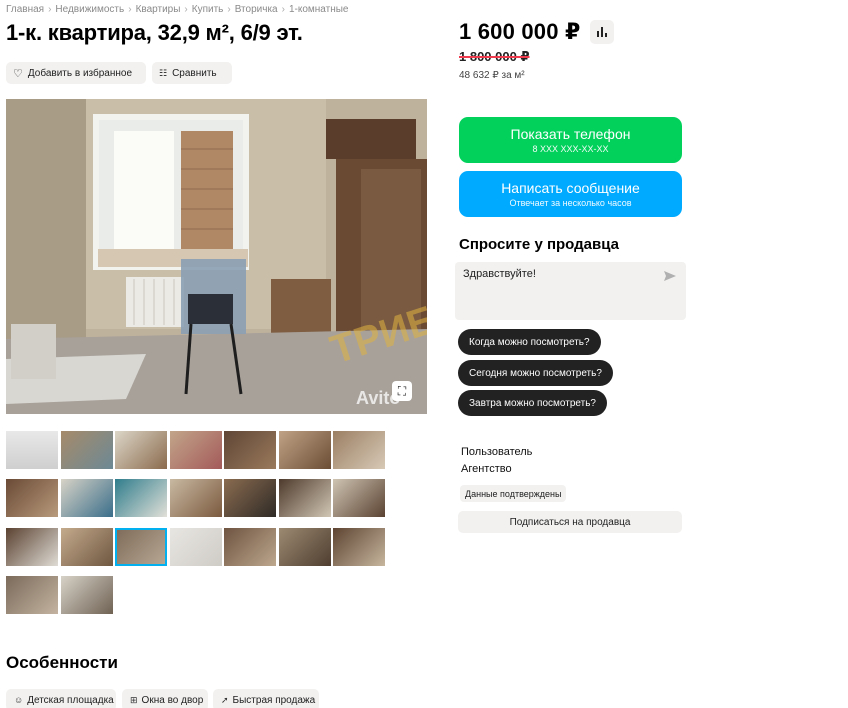 The height and width of the screenshot is (708, 848). I want to click on price-history-button, so click(602, 32).